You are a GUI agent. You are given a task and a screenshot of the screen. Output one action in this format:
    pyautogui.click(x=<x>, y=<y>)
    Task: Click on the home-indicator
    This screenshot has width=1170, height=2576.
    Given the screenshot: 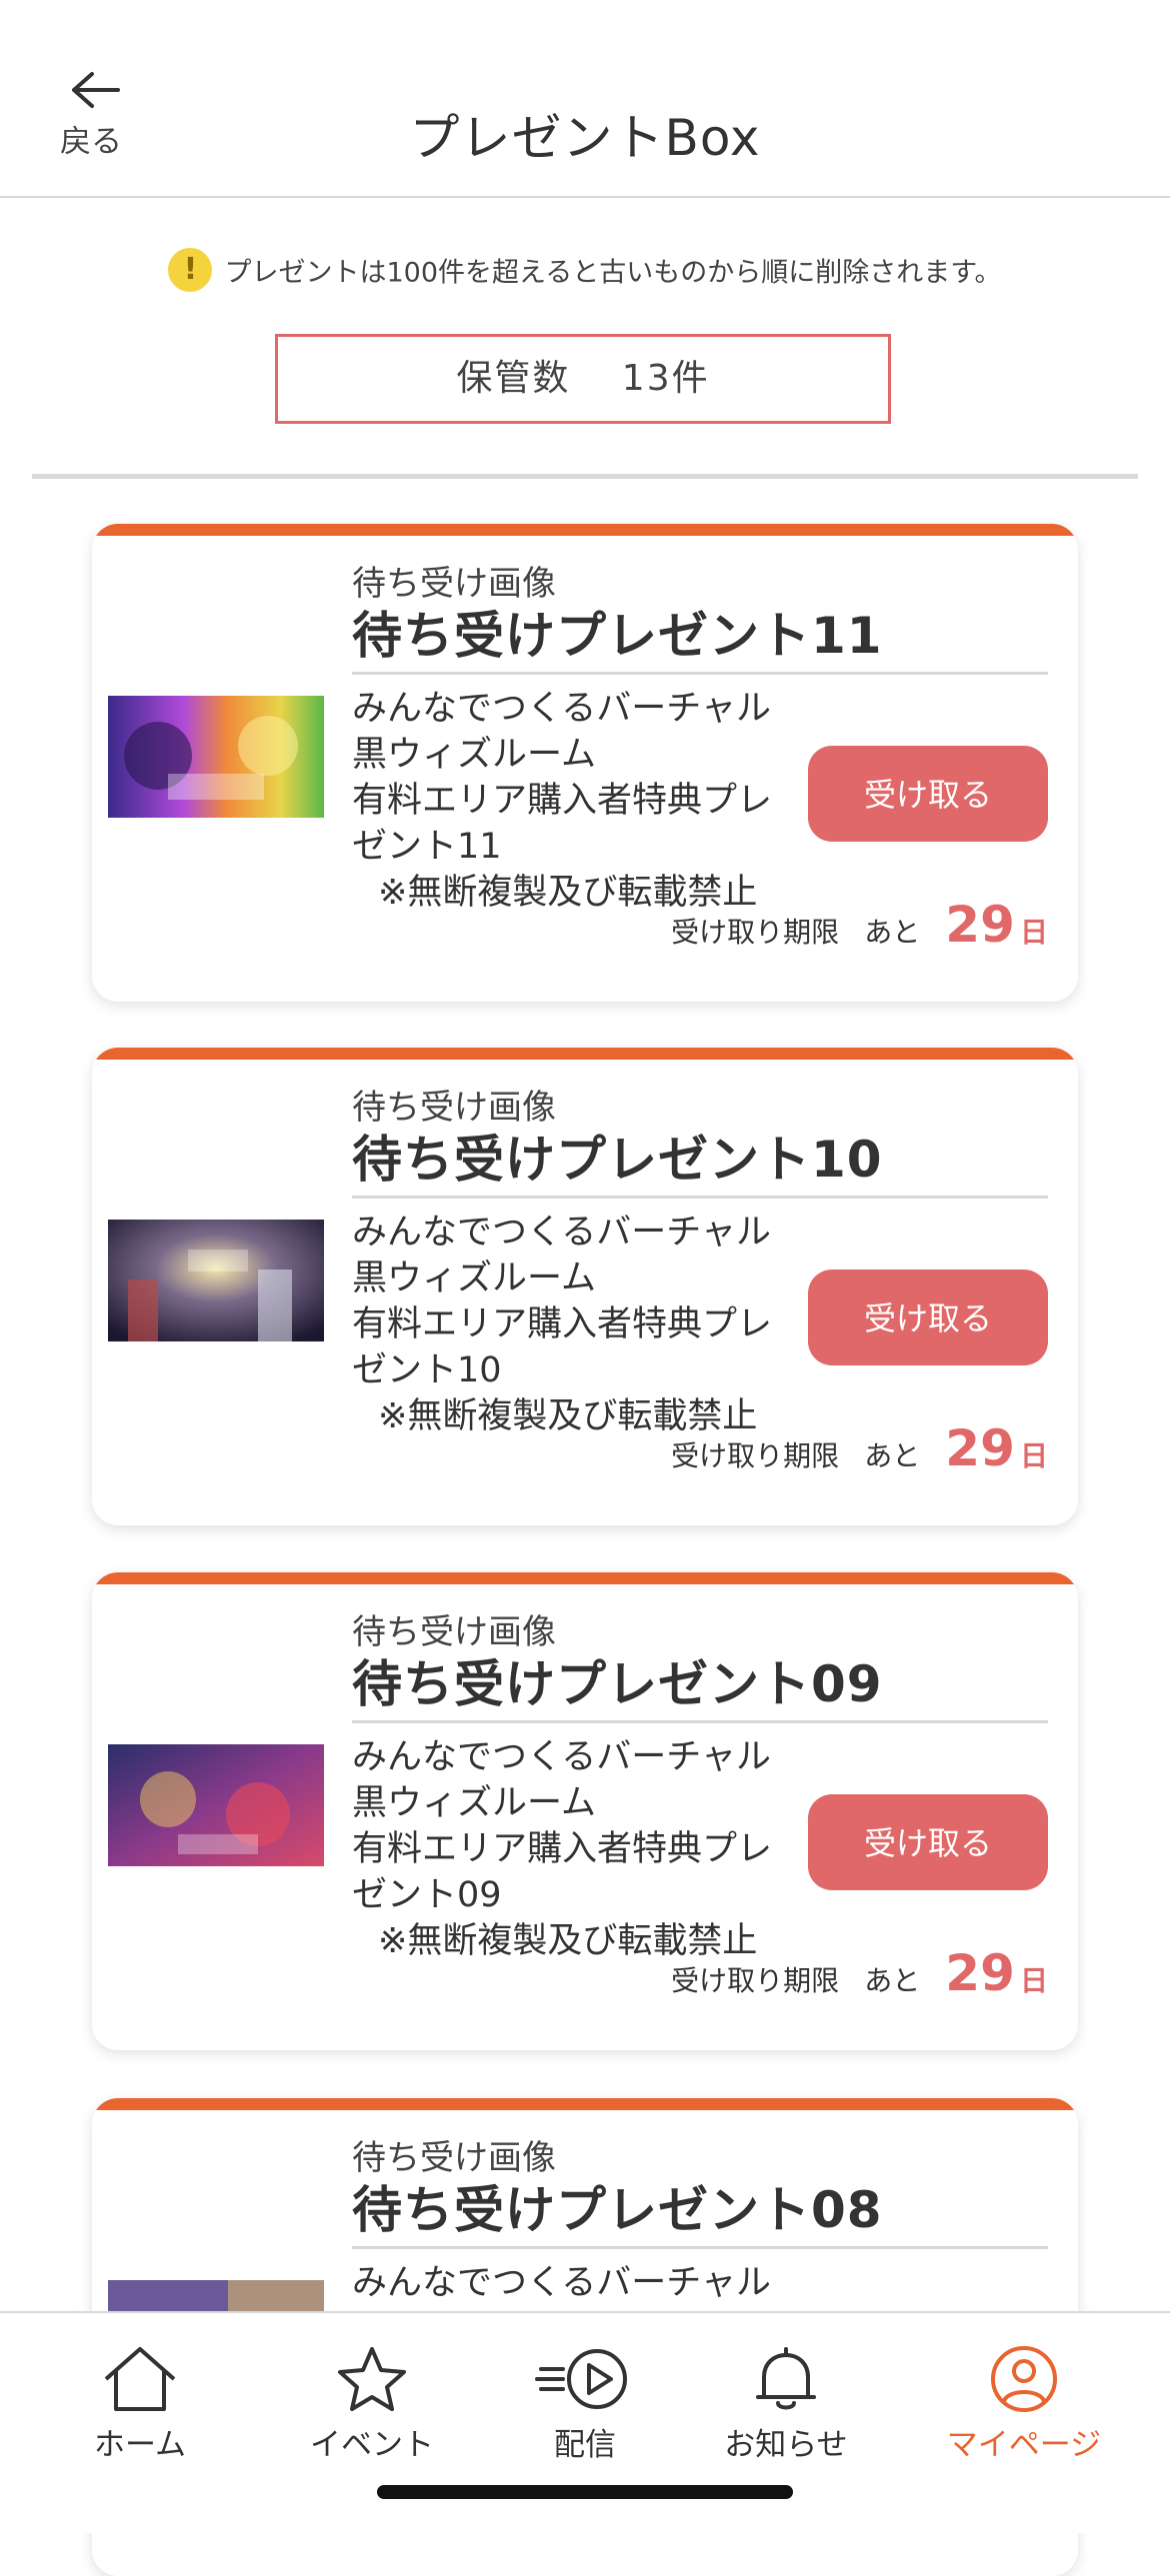 What is the action you would take?
    pyautogui.click(x=585, y=2492)
    